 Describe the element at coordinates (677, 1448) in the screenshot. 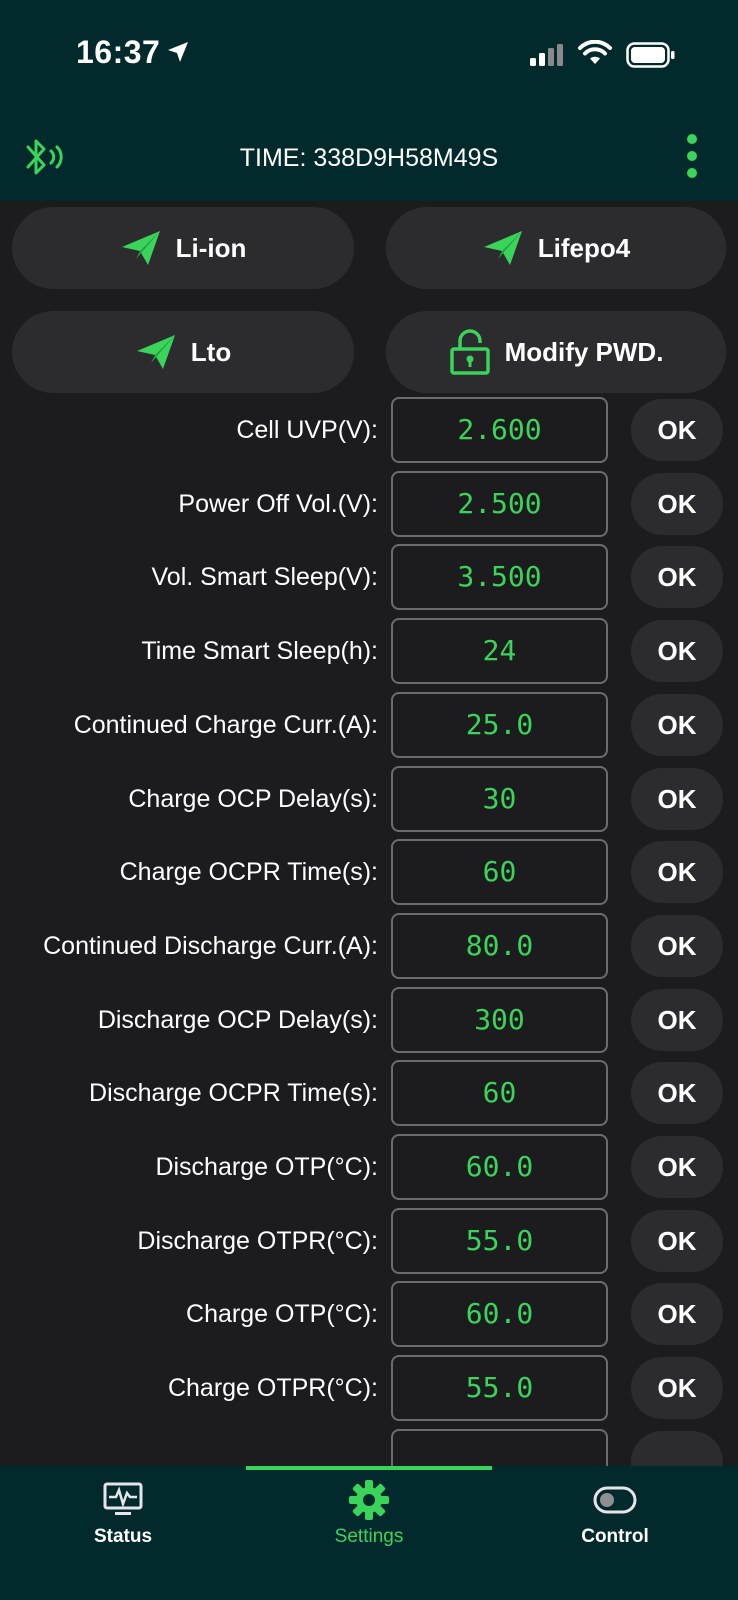

I see `ok-button` at that location.